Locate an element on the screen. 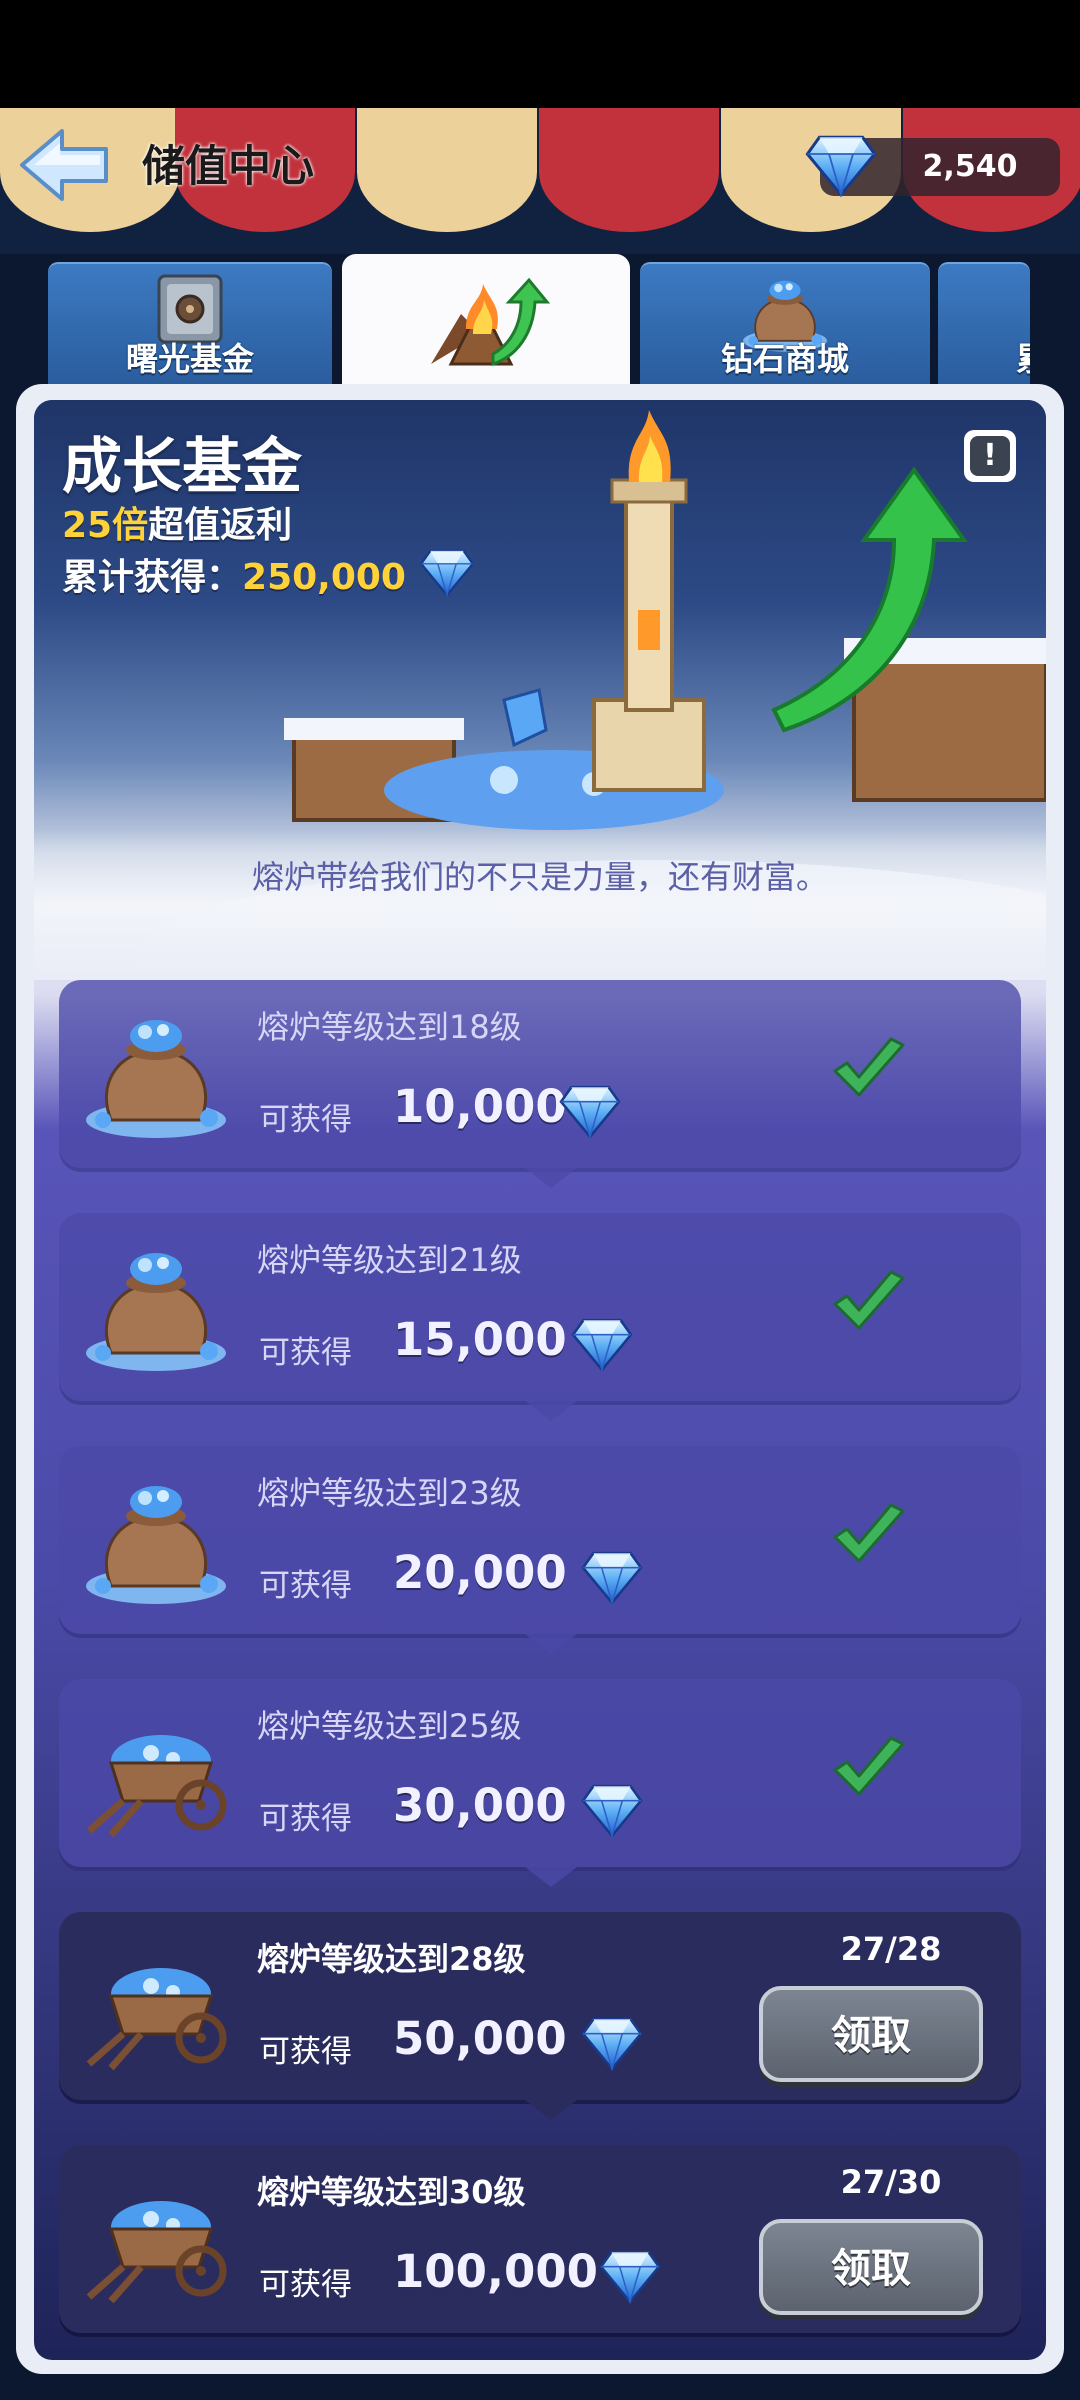  banner-tagline: 熔炉带给我们的不只是力量，还有财富。 is located at coordinates (539, 877).